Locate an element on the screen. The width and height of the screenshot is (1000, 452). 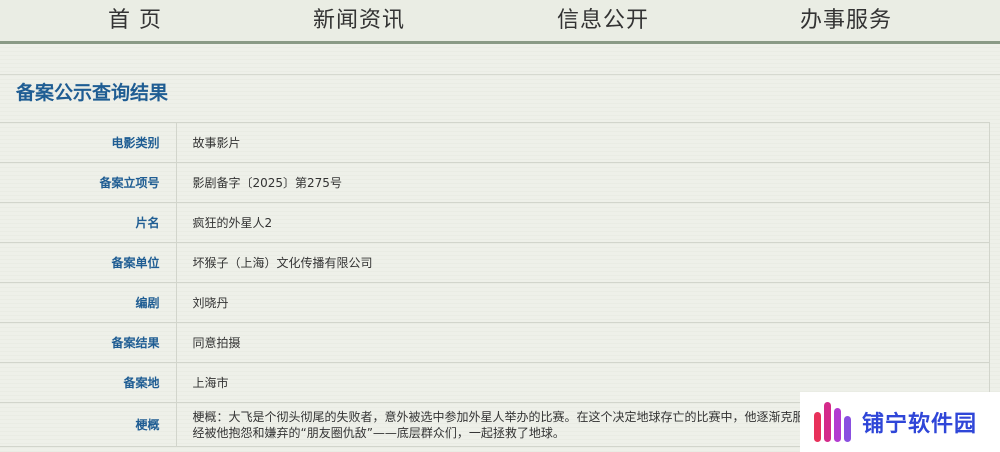
row-value: 同意拍摄 is located at coordinates (583, 342).